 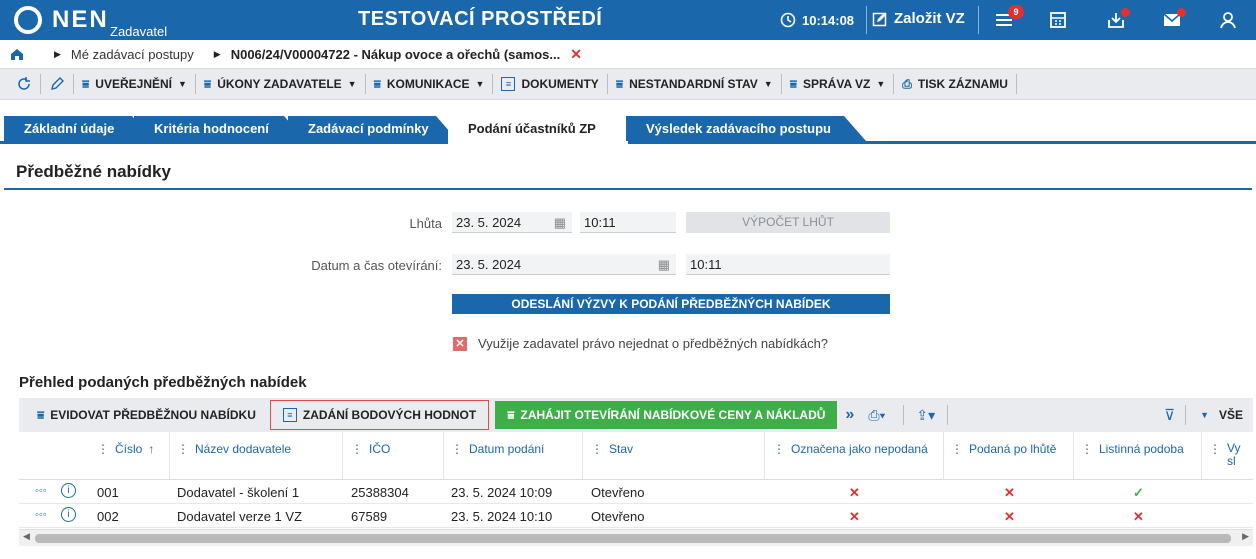 I want to click on ukony-menu: ⩸ ÚKONY ZADAVATELE ▼, so click(x=281, y=84).